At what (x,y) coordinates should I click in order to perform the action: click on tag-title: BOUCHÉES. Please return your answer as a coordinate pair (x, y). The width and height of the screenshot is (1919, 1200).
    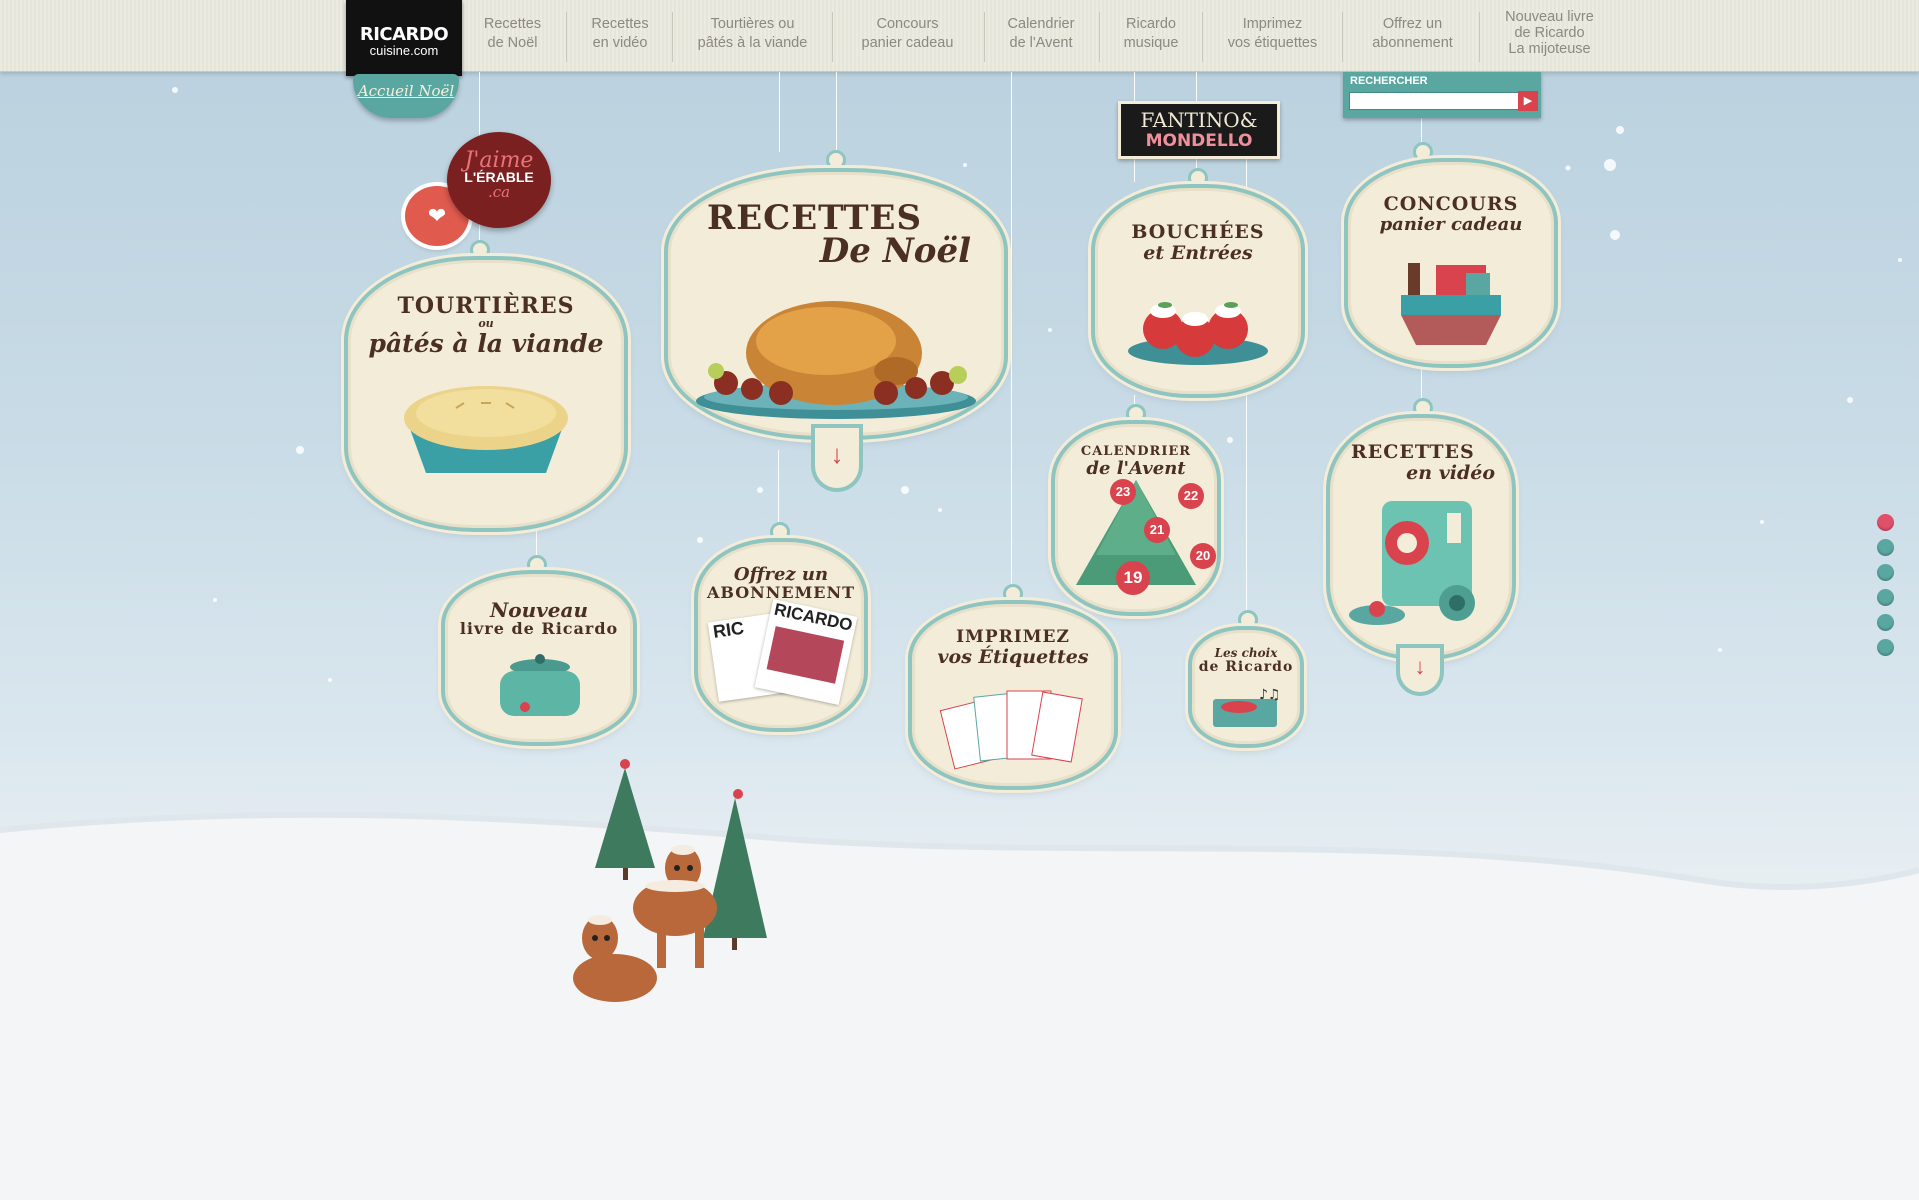
    Looking at the image, I should click on (1198, 232).